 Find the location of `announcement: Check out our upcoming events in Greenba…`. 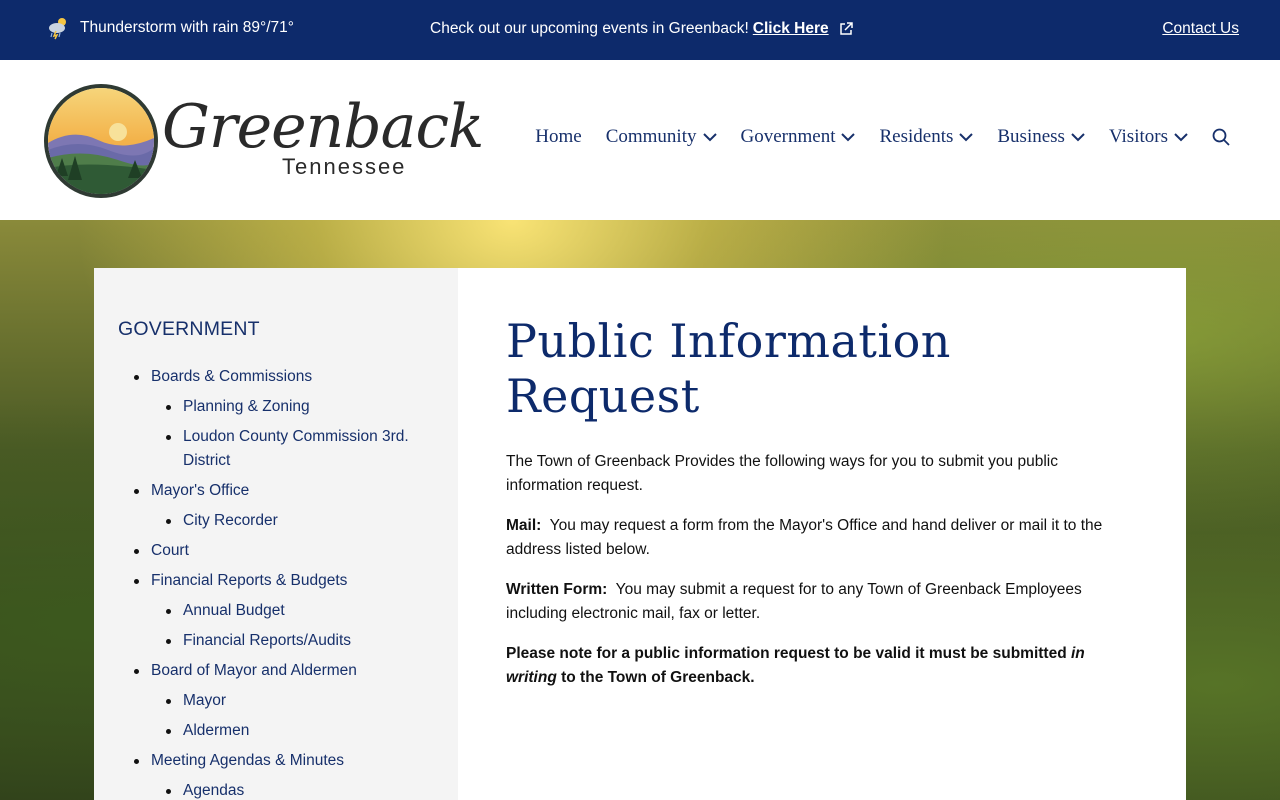

announcement: Check out our upcoming events in Greenba… is located at coordinates (641, 29).